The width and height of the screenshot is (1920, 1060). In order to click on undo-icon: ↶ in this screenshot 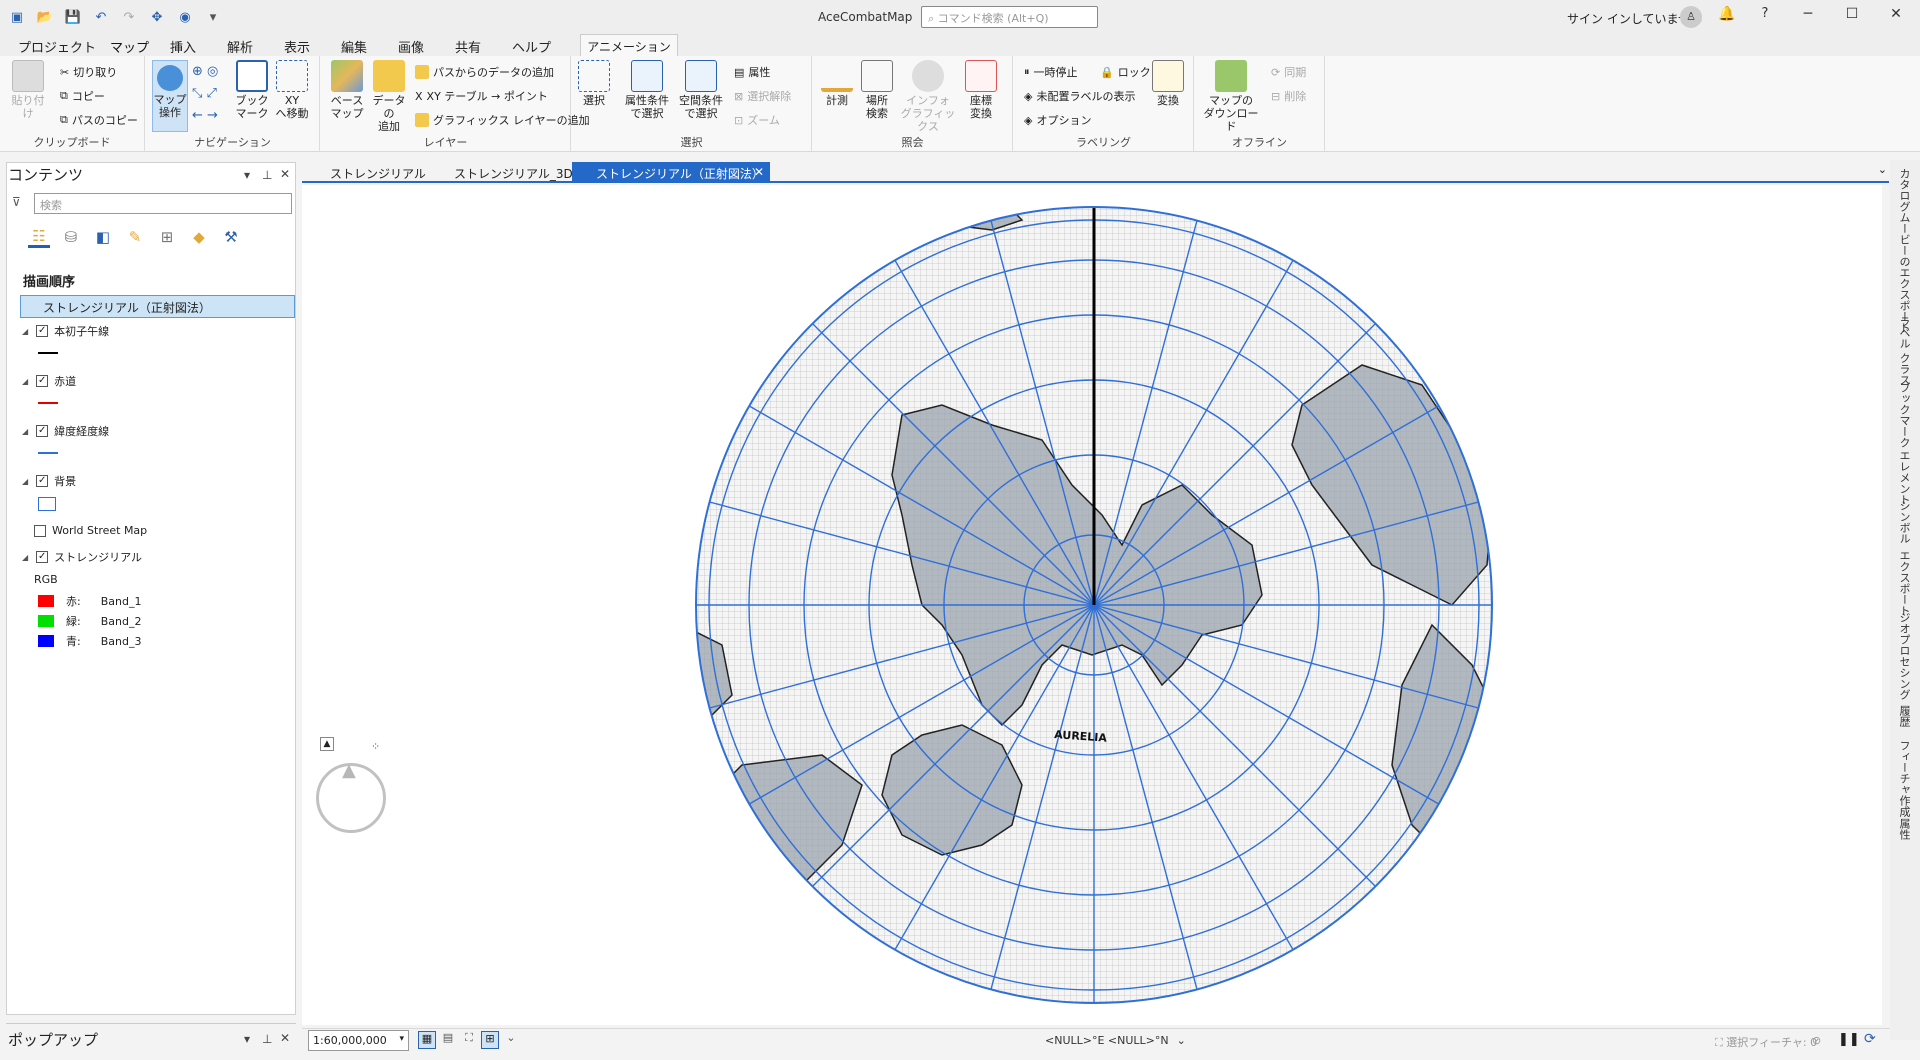, I will do `click(101, 17)`.